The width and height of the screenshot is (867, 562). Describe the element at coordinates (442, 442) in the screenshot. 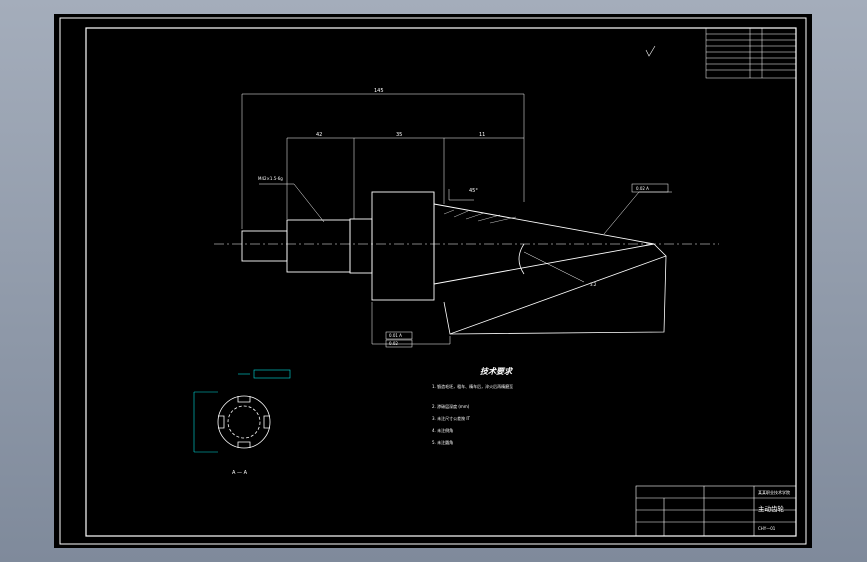

I see `note-5: 5. 未注圆角` at that location.